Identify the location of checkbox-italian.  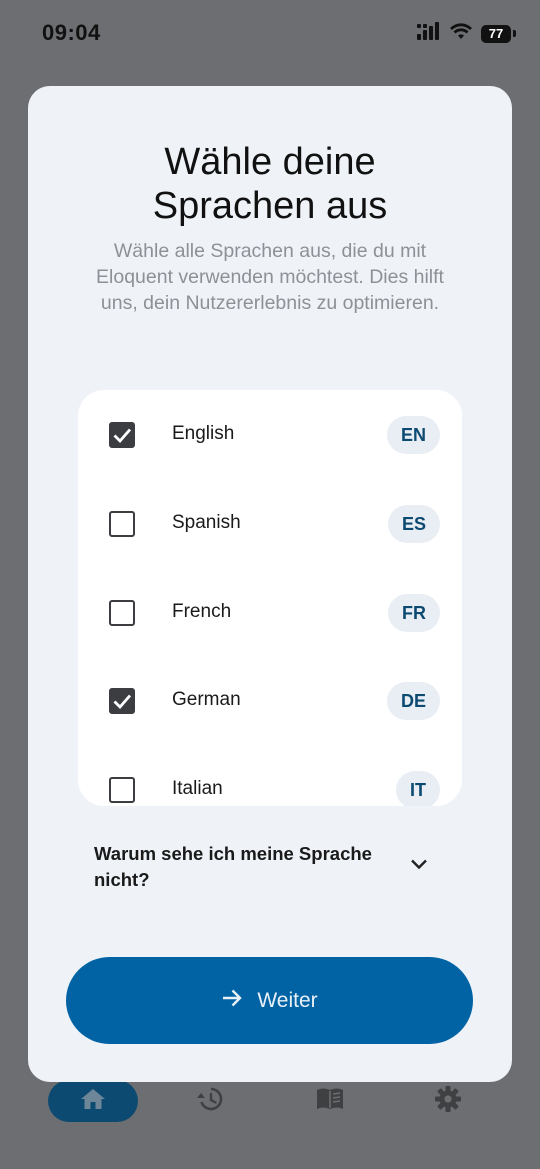
(122, 790).